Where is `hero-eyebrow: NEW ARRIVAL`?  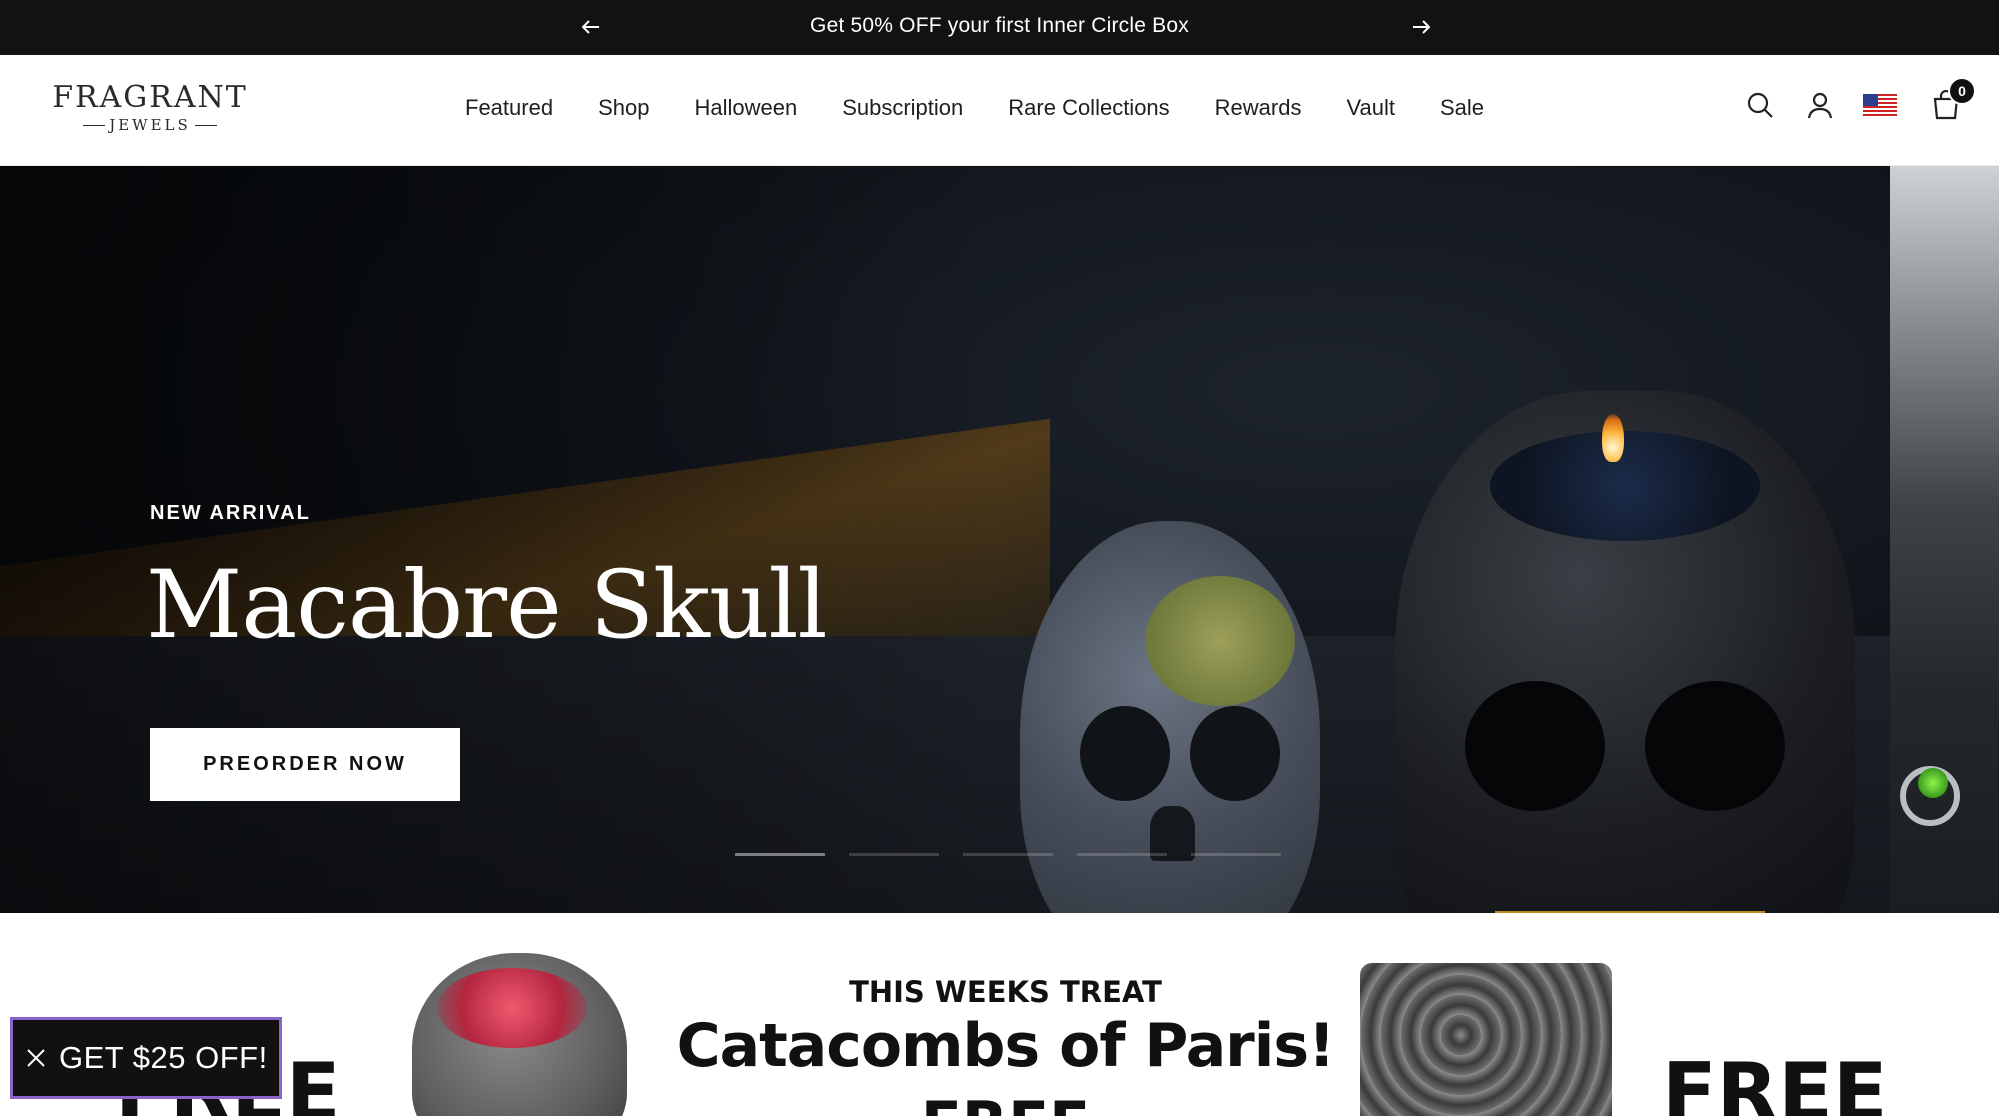
hero-eyebrow: NEW ARRIVAL is located at coordinates (230, 513).